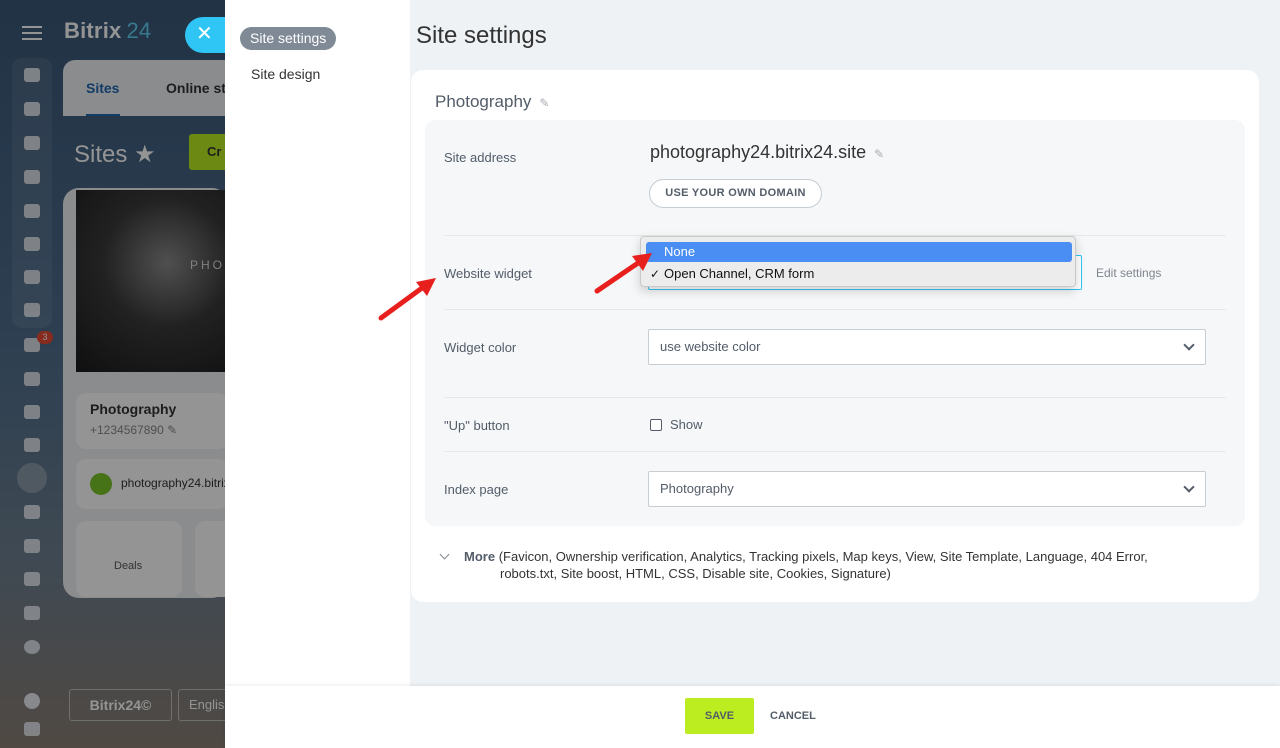 The image size is (1280, 748). What do you see at coordinates (480, 157) in the screenshot?
I see `site-address-label: Site address` at bounding box center [480, 157].